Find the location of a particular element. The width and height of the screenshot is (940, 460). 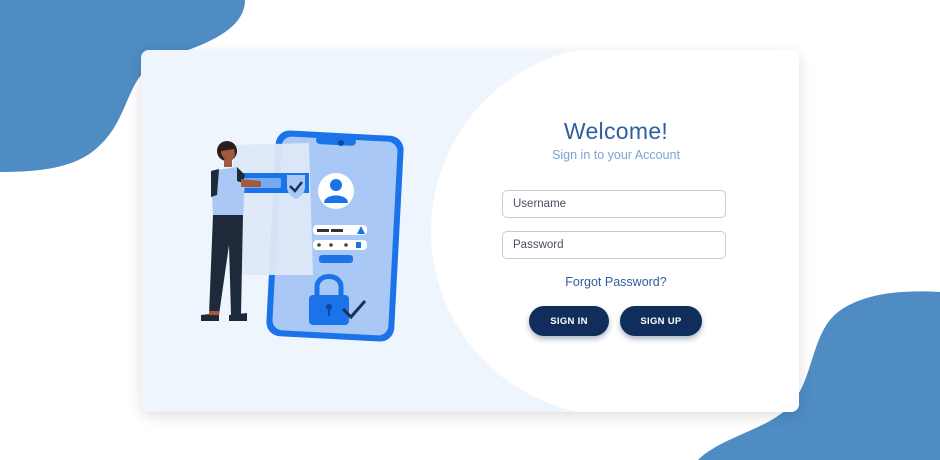

password-input is located at coordinates (614, 245).